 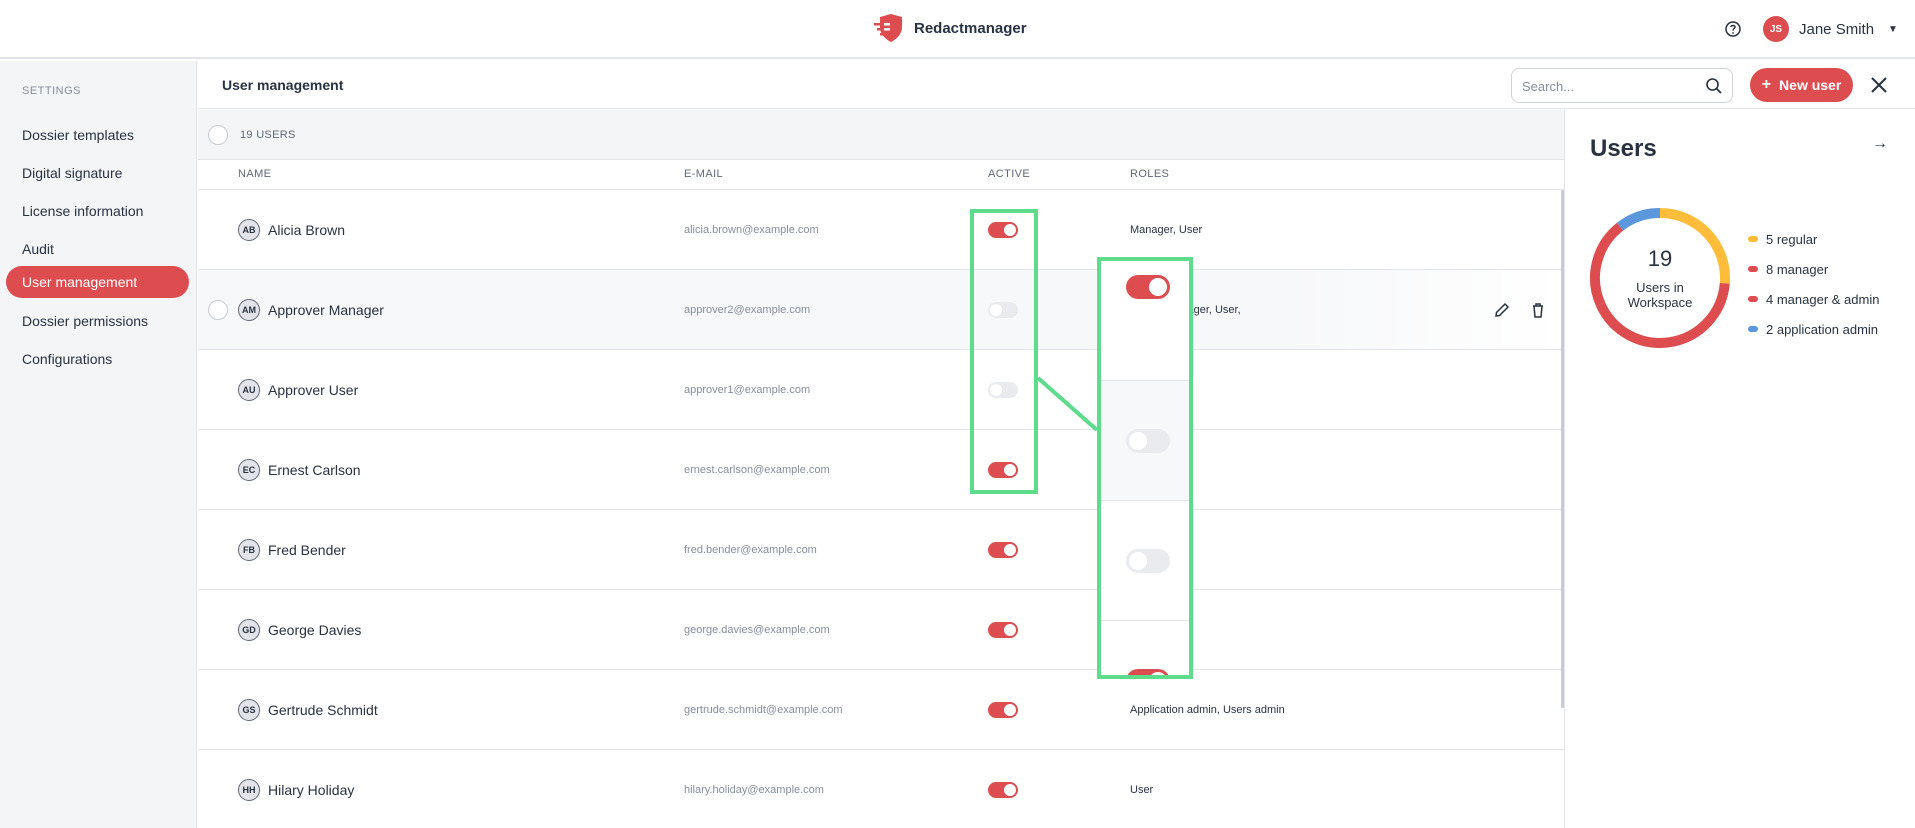 I want to click on edit-icon, so click(x=1502, y=310).